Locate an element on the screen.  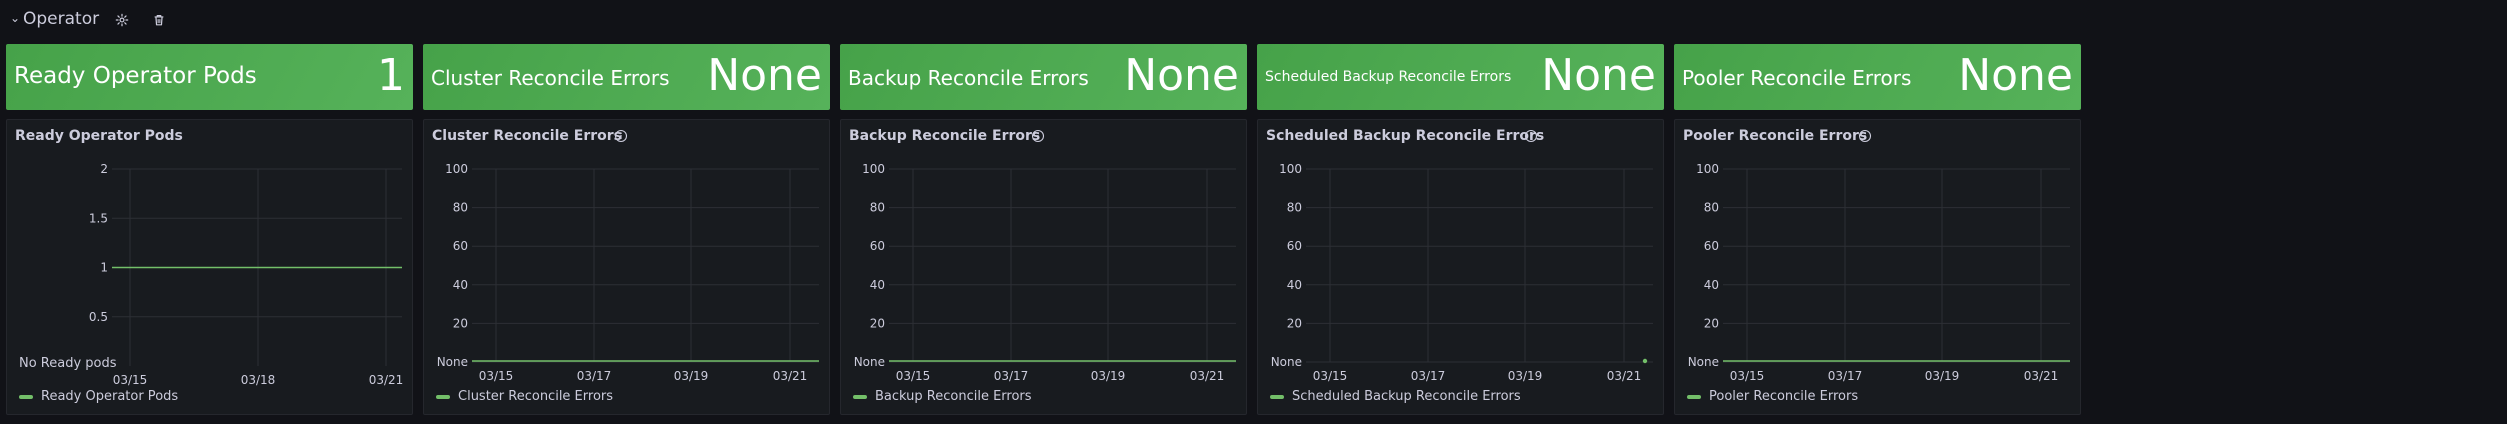
stat-title: Backup Reconcile Errors is located at coordinates (968, 78).